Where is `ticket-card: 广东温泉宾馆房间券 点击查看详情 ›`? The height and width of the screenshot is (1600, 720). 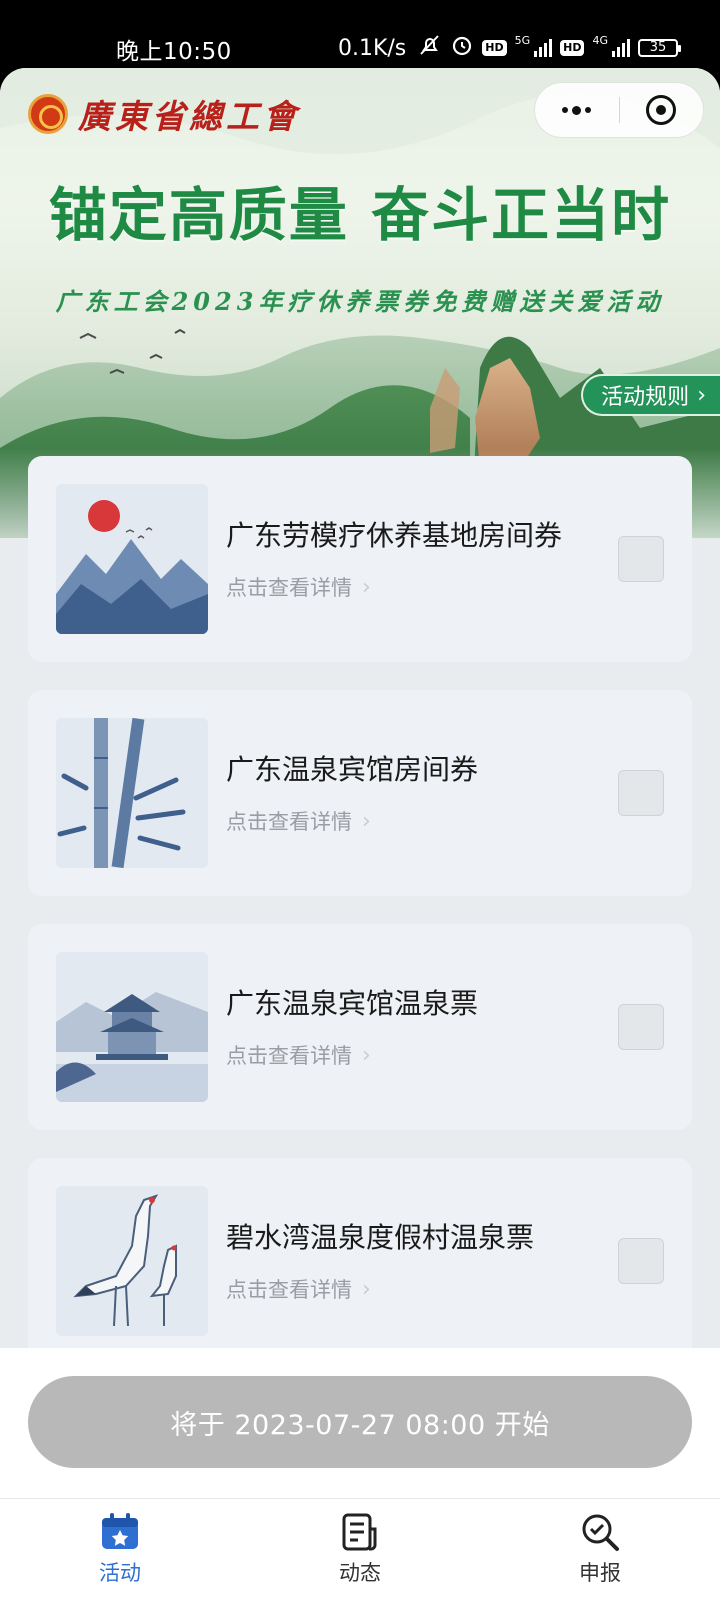
ticket-card: 广东温泉宾馆房间券 点击查看详情 › is located at coordinates (360, 793).